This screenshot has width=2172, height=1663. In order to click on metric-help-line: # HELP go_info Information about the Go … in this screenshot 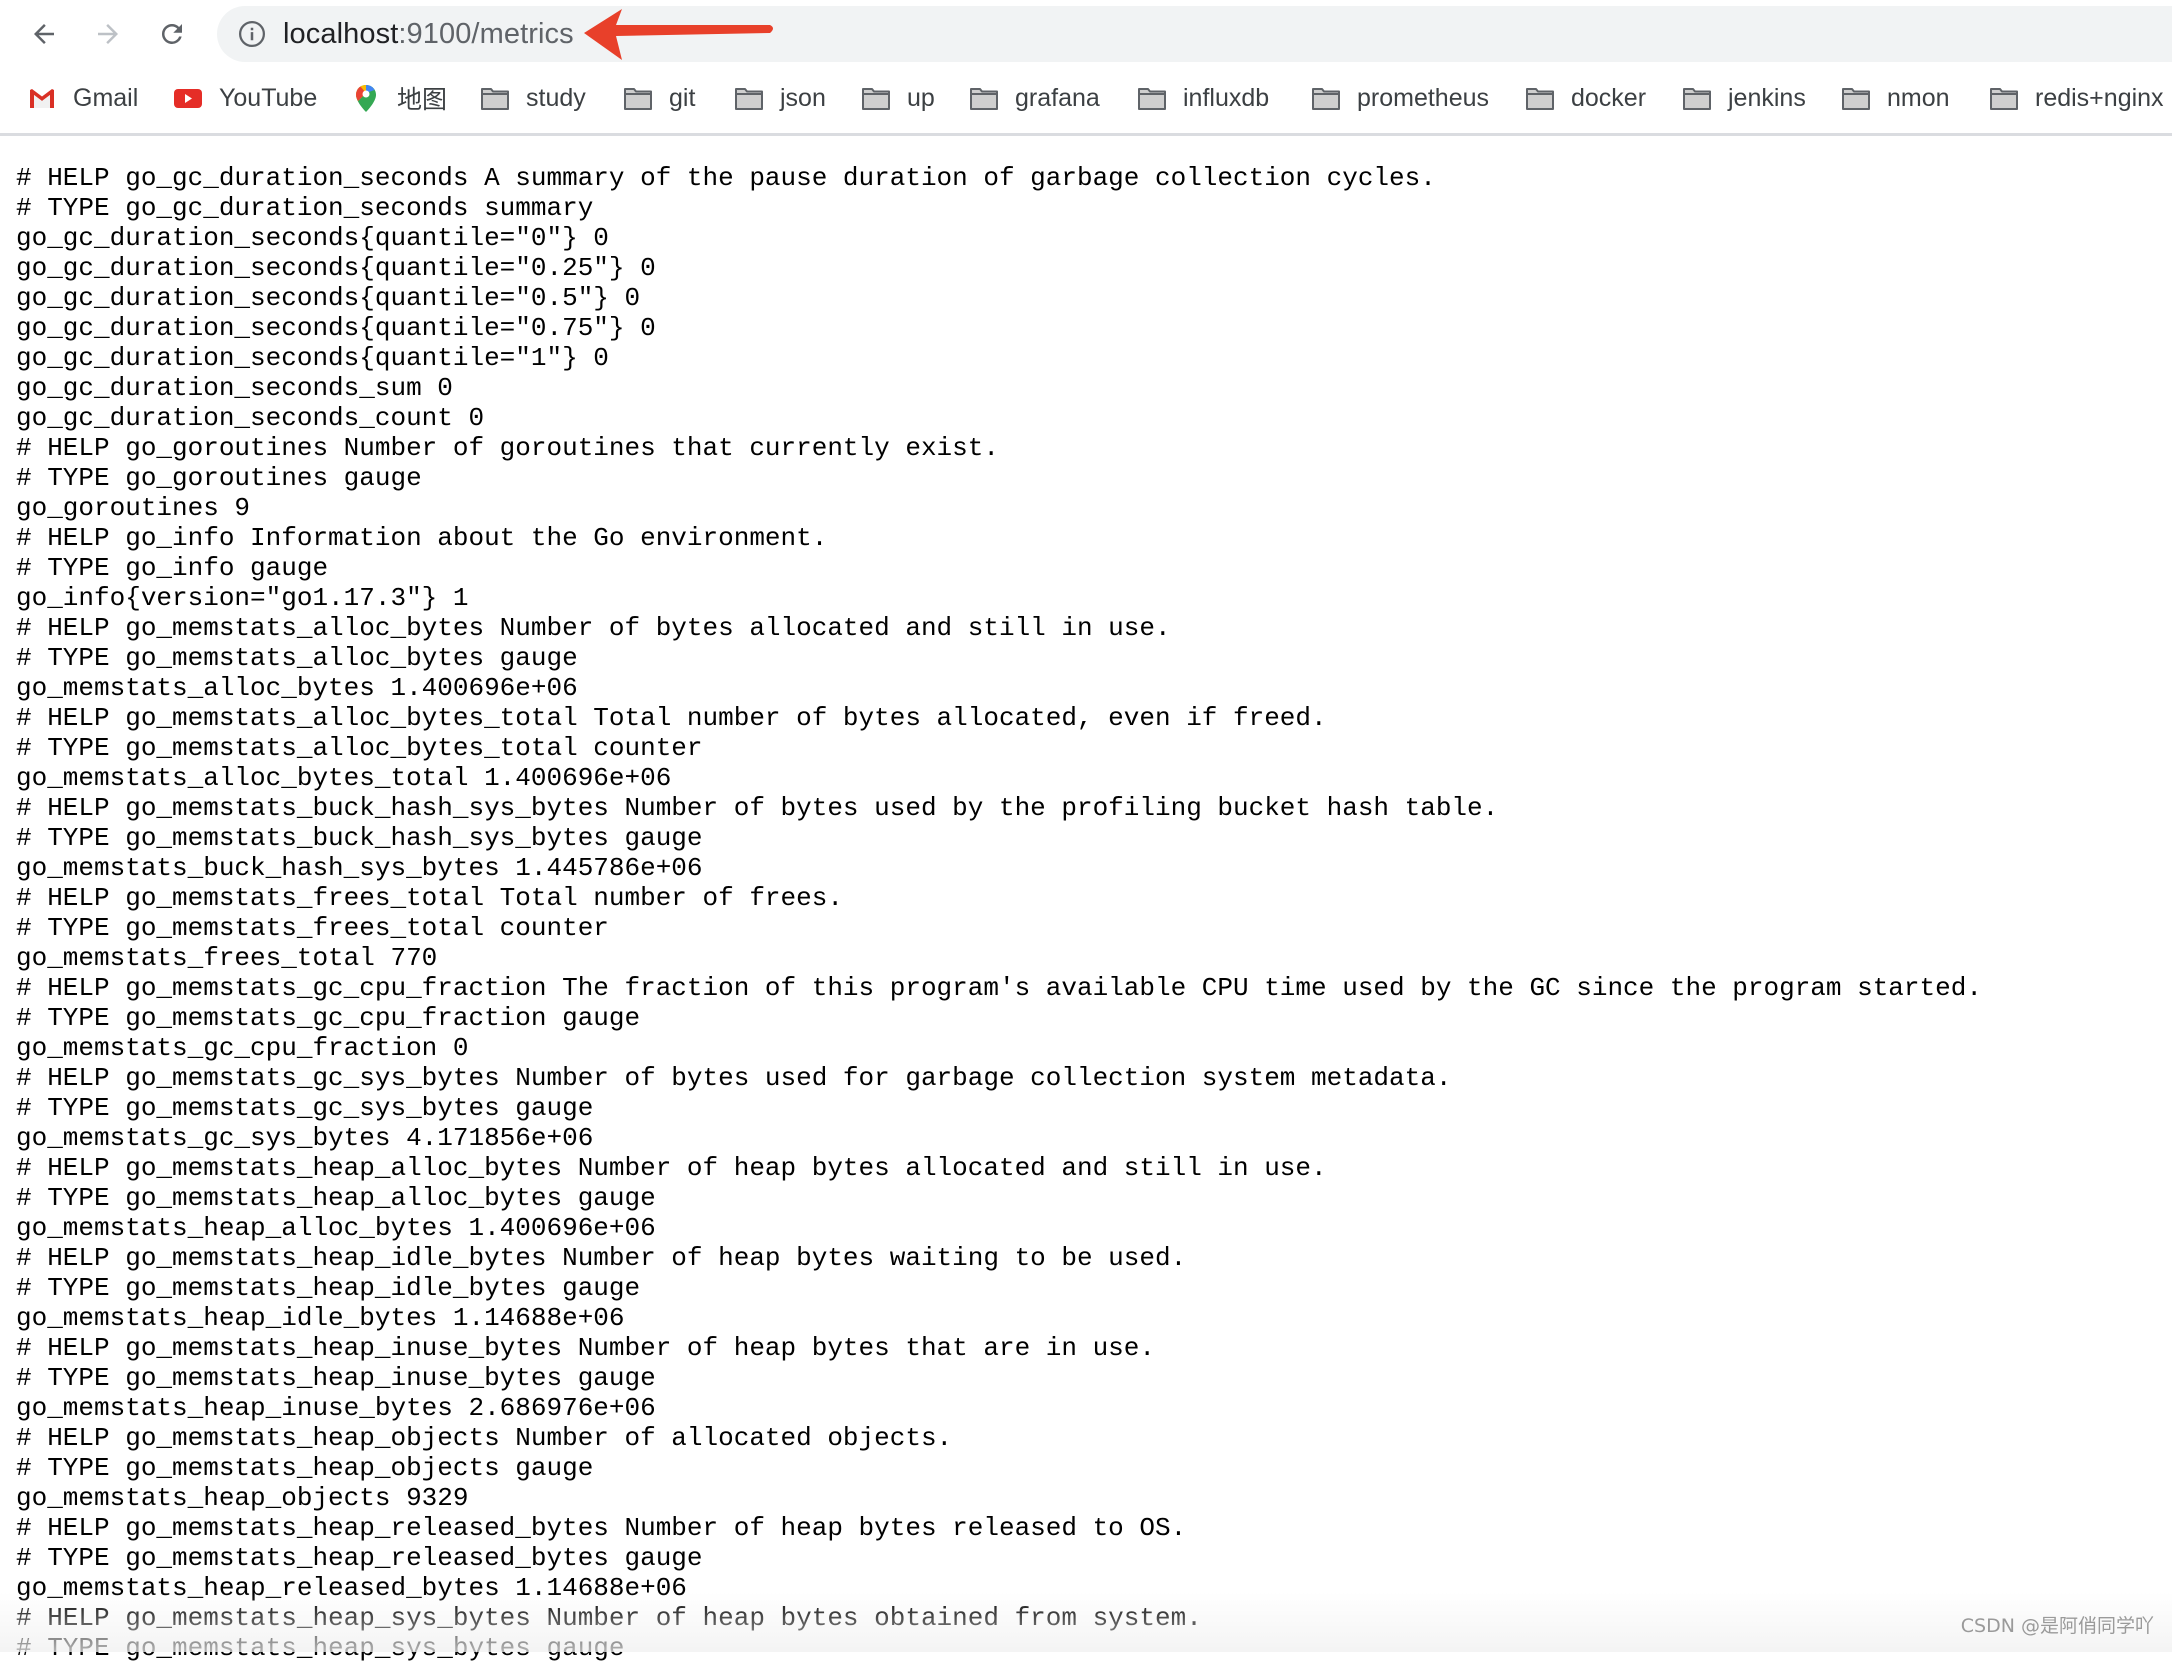, I will do `click(422, 538)`.